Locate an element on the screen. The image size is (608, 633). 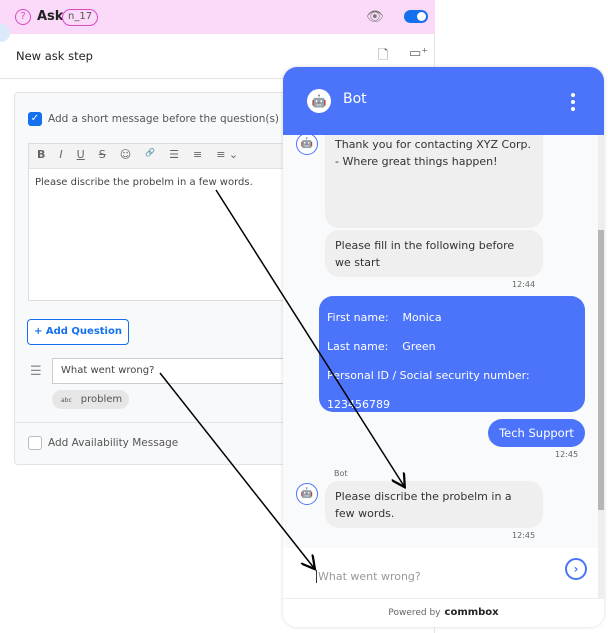
arrow-message is located at coordinates (309, 337).